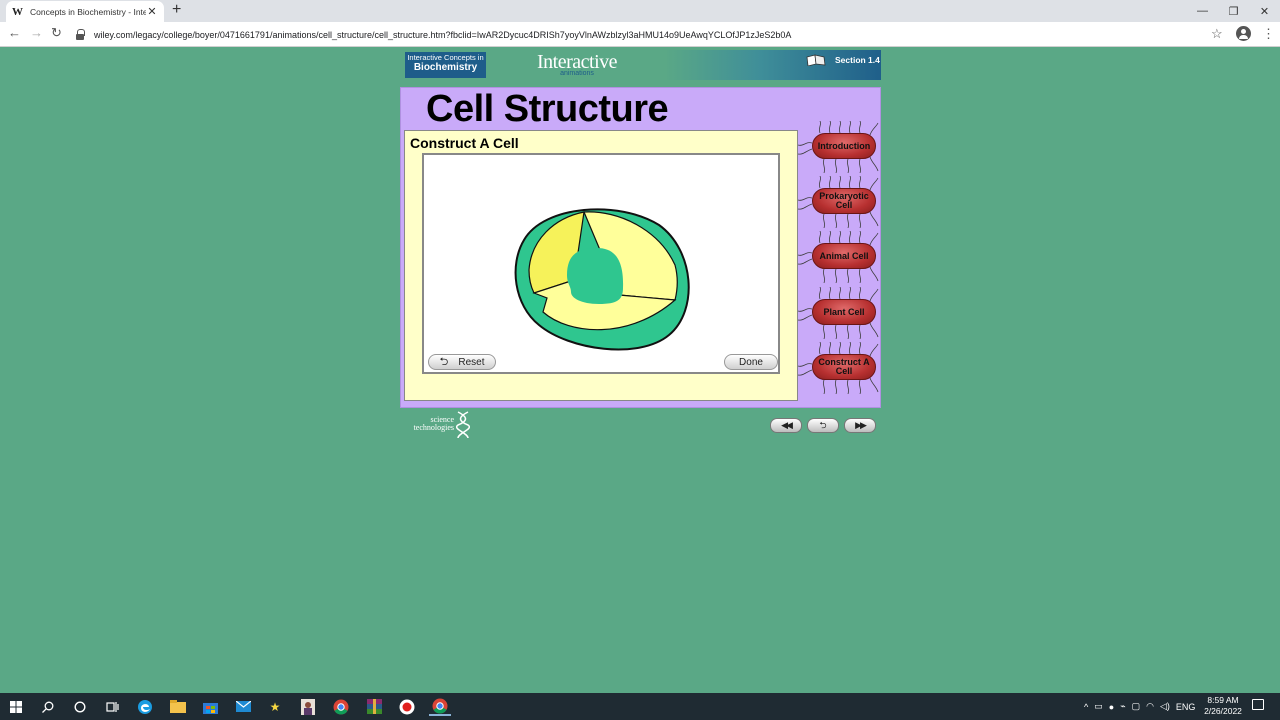  Describe the element at coordinates (56, 33) in the screenshot. I see `reload-icon: ↻` at that location.